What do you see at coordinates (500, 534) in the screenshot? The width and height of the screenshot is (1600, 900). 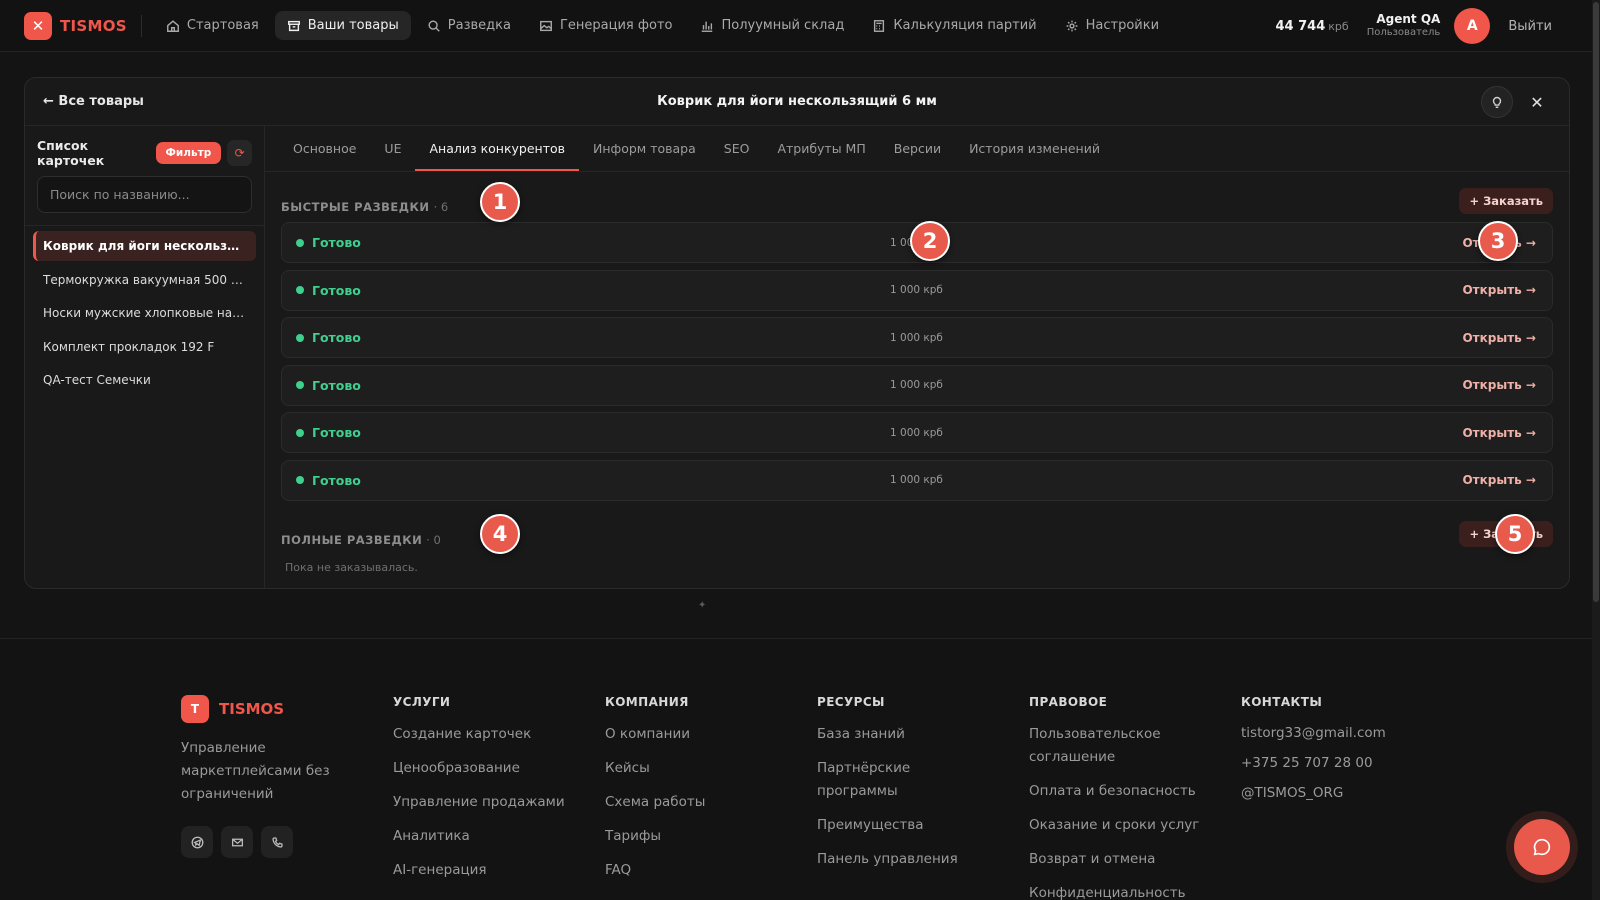 I see `annotation-marker-4: 4` at bounding box center [500, 534].